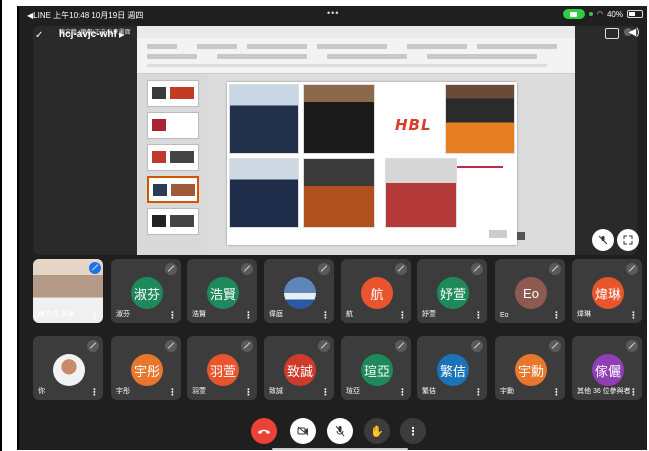 The height and width of the screenshot is (451, 649). What do you see at coordinates (607, 291) in the screenshot?
I see `participant-tile: 煒琳 煒琳 ⋮` at bounding box center [607, 291].